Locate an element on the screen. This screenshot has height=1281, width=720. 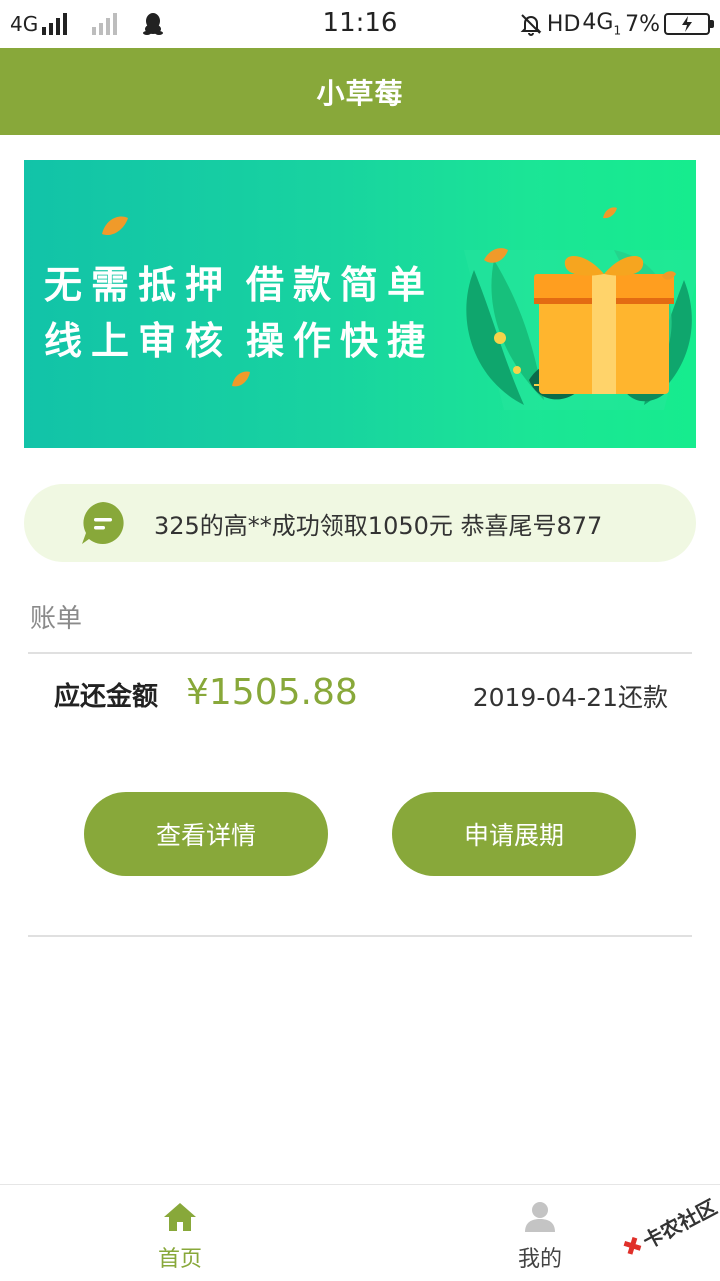
watermark-logo: 卡农社区 is located at coordinates (668, 1224).